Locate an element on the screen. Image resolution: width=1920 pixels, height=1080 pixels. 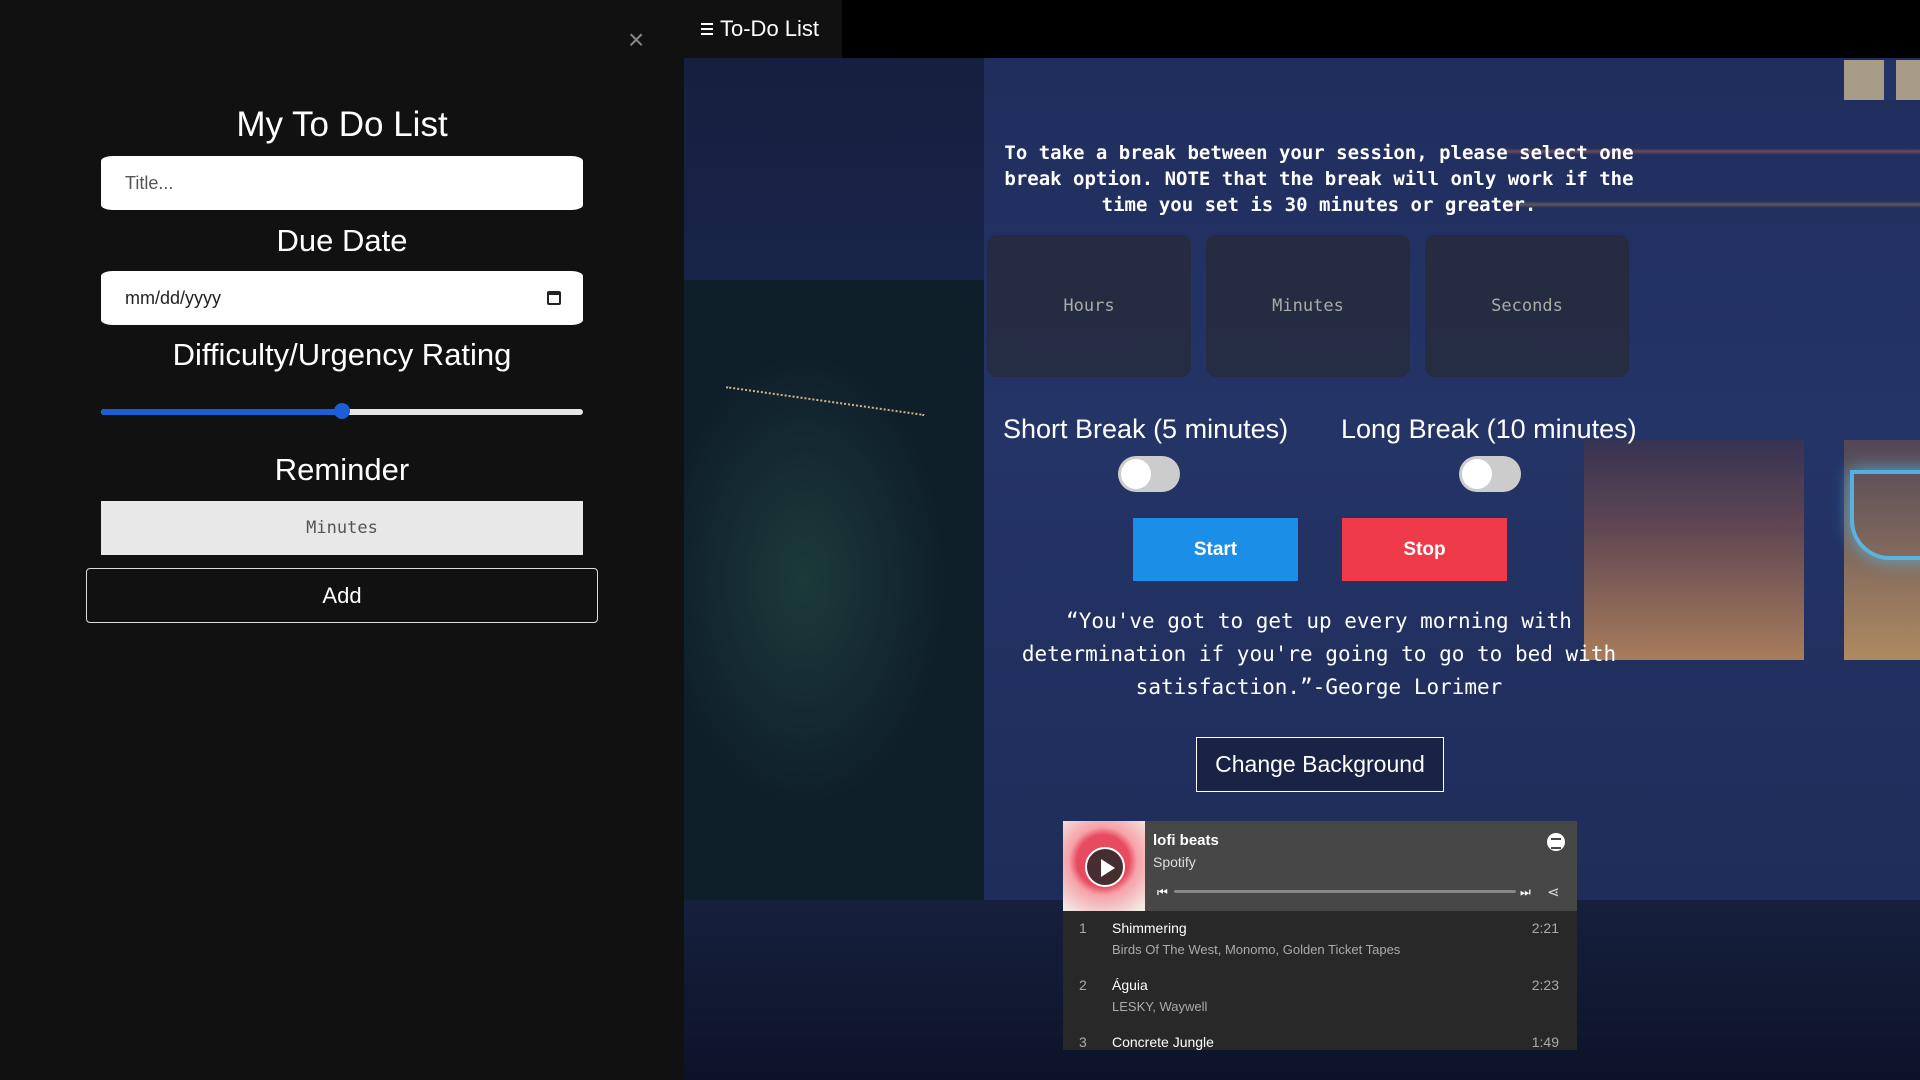
start-button: Start is located at coordinates (1215, 549).